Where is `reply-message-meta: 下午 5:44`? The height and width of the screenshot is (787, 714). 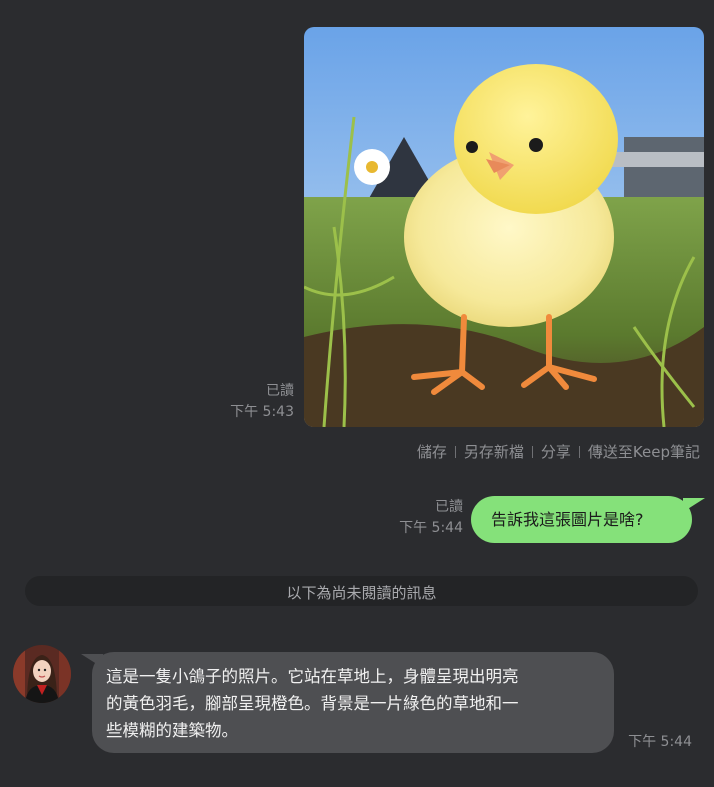
reply-message-meta: 下午 5:44 is located at coordinates (657, 742).